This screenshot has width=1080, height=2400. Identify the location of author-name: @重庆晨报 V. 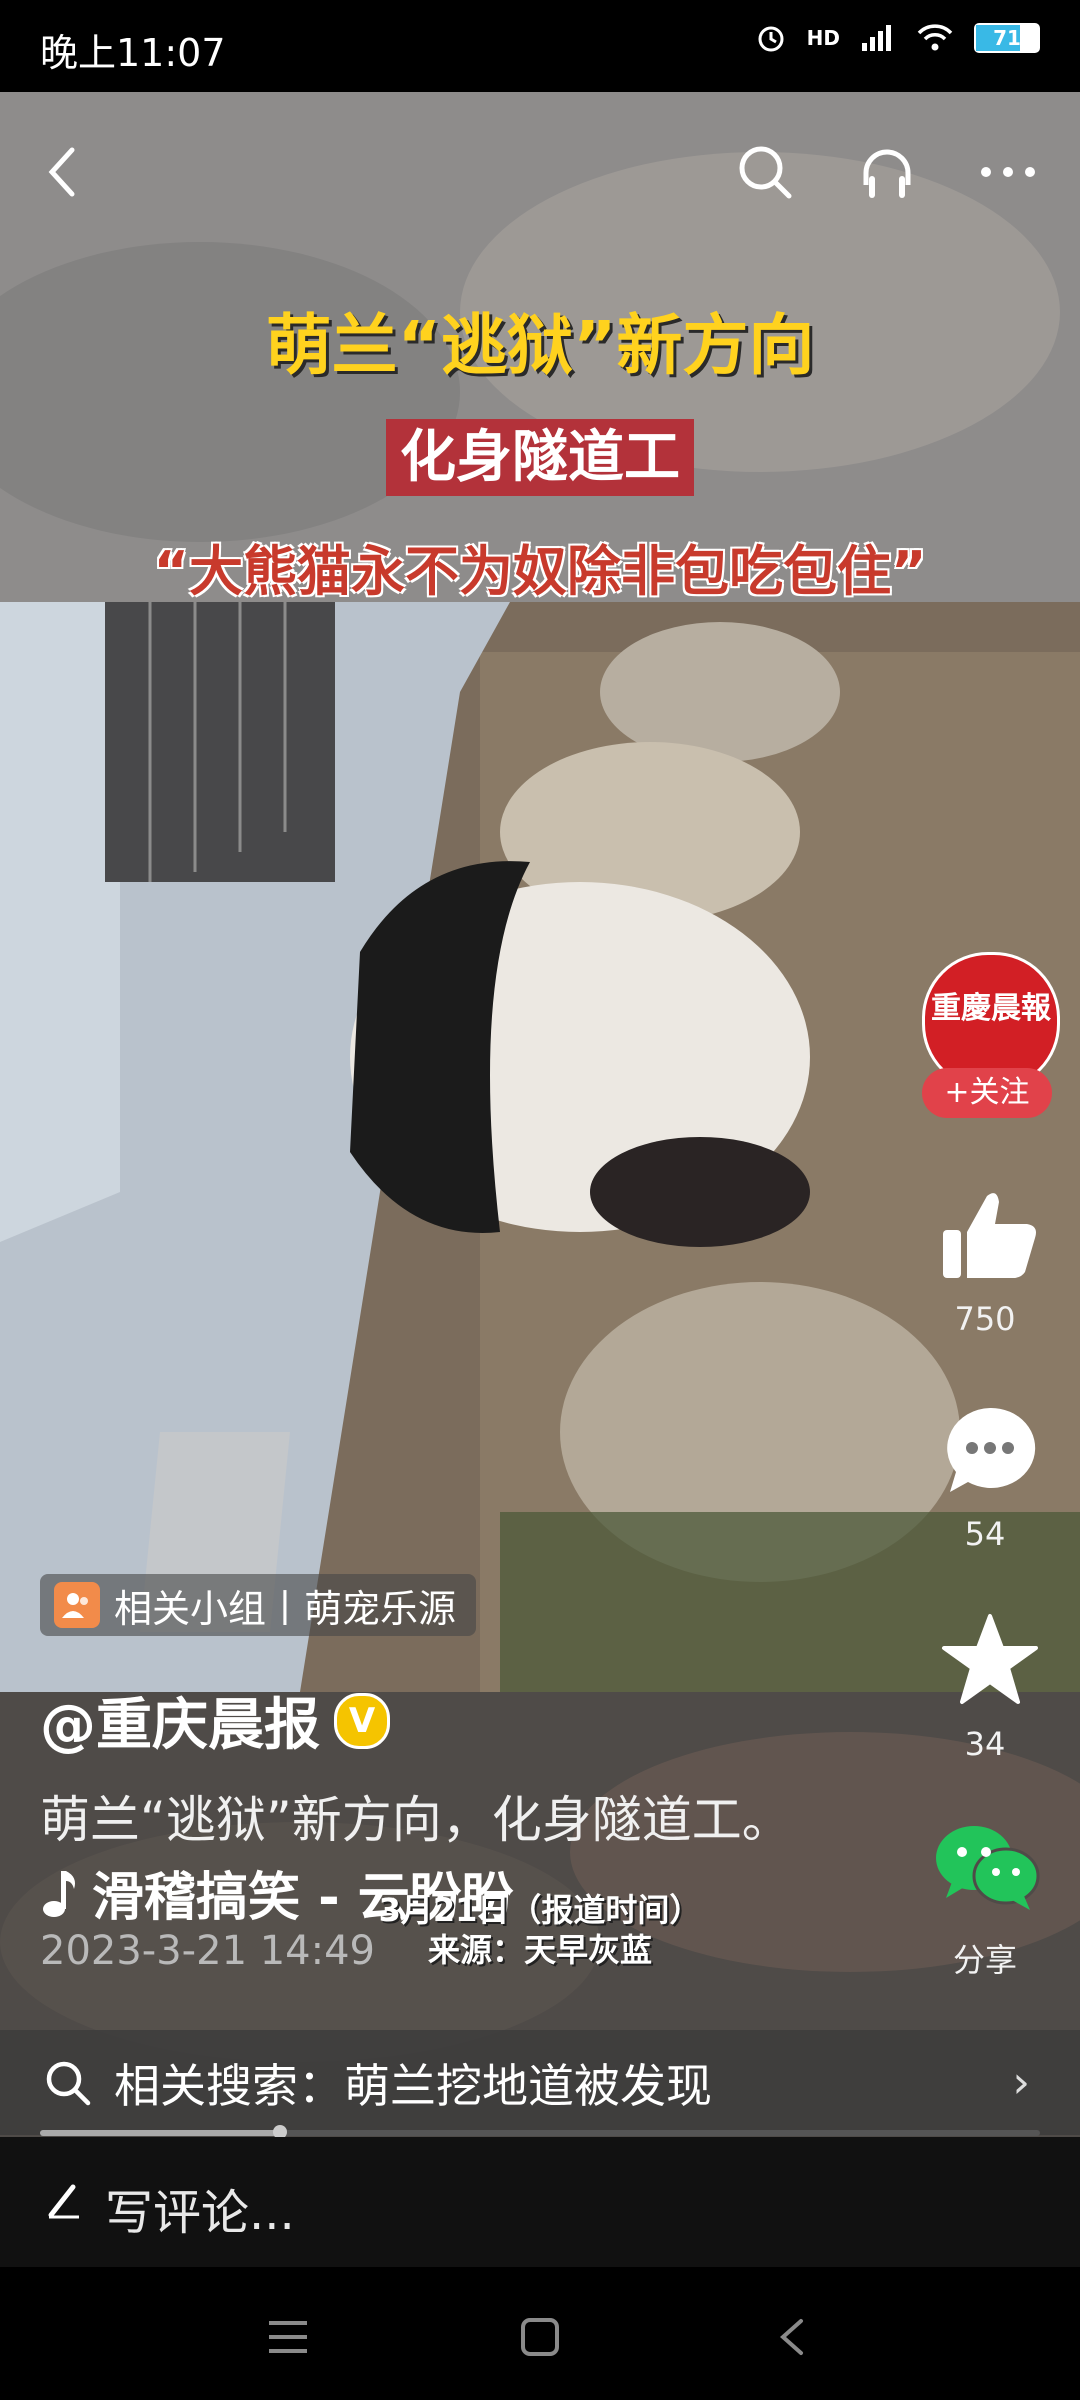
(215, 1720).